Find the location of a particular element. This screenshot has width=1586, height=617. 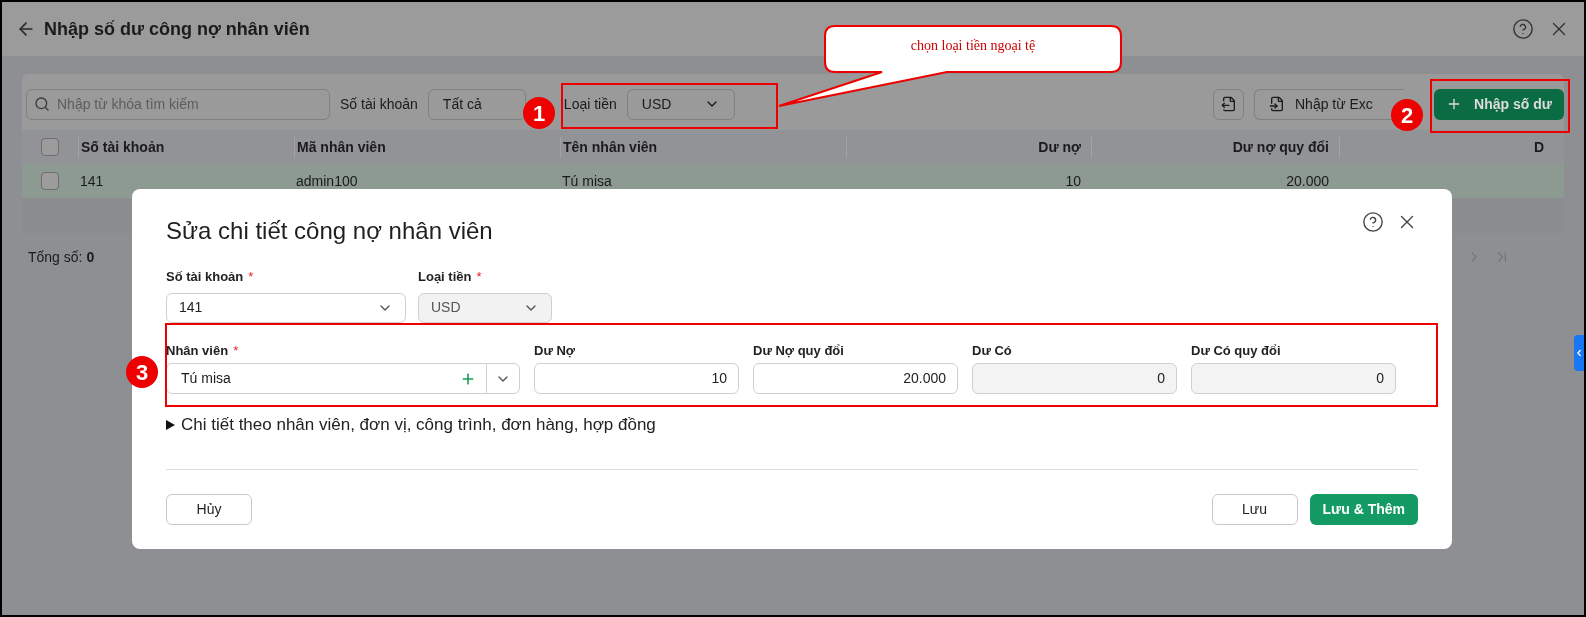

employee-combobox: Tú misa is located at coordinates (343, 378).